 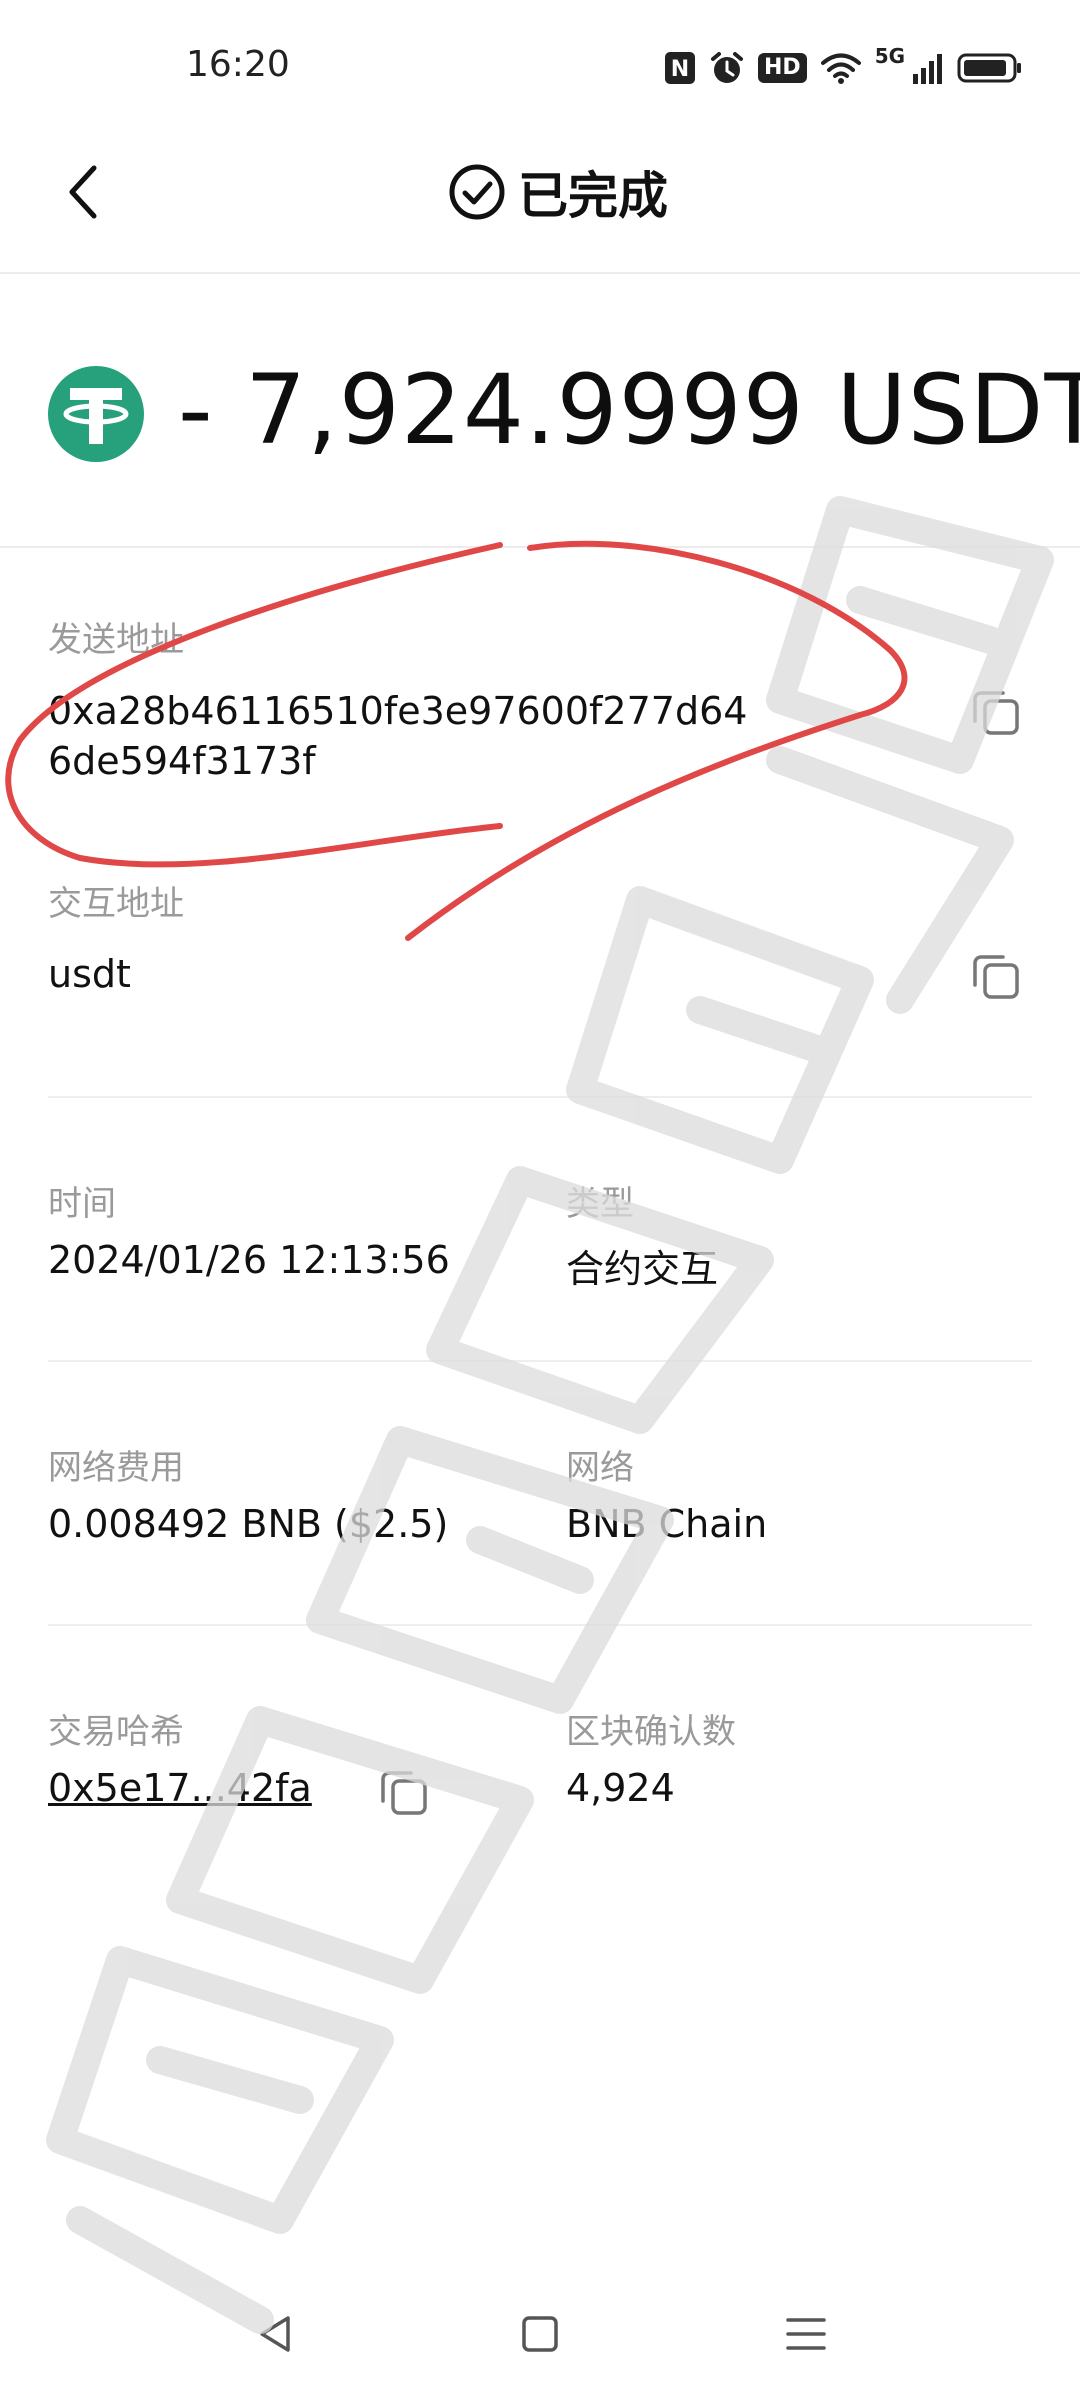 What do you see at coordinates (116, 904) in the screenshot?
I see `interact-address-label: 交互地址` at bounding box center [116, 904].